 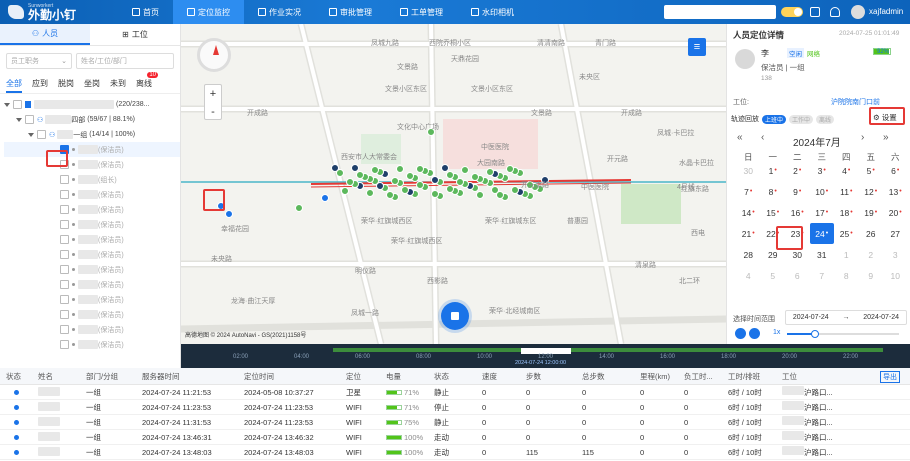 I want to click on zoom-in-button: +, so click(x=213, y=94).